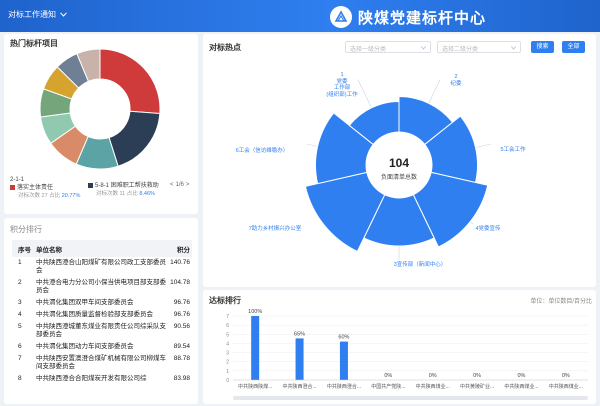  Describe the element at coordinates (299, 334) in the screenshot. I see `bar-value-label: 65%` at that location.